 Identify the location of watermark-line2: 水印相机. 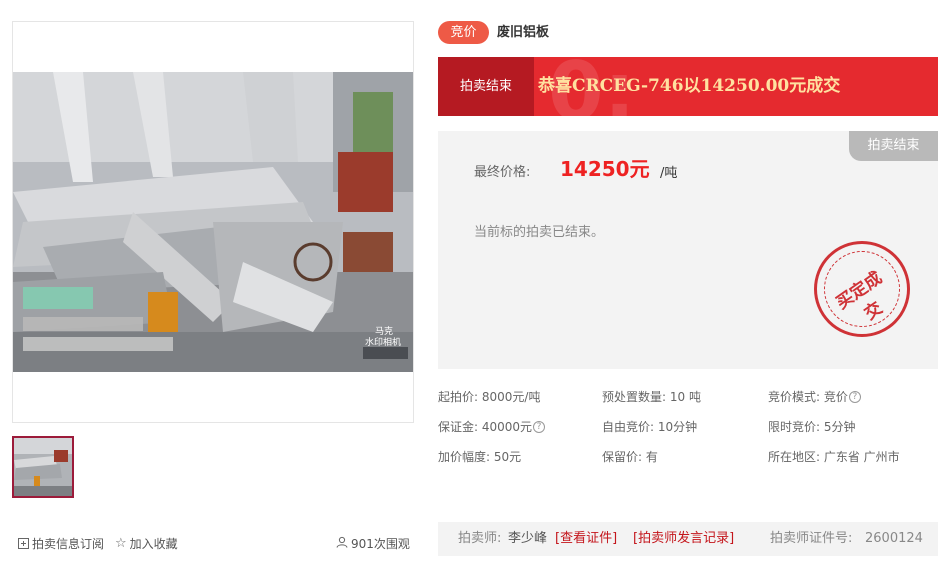
(383, 342).